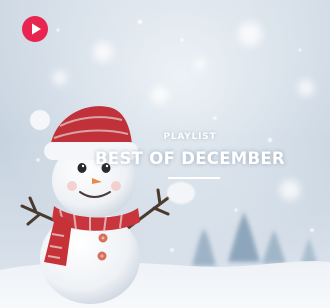 The image size is (330, 308). I want to click on play-button, so click(35, 29).